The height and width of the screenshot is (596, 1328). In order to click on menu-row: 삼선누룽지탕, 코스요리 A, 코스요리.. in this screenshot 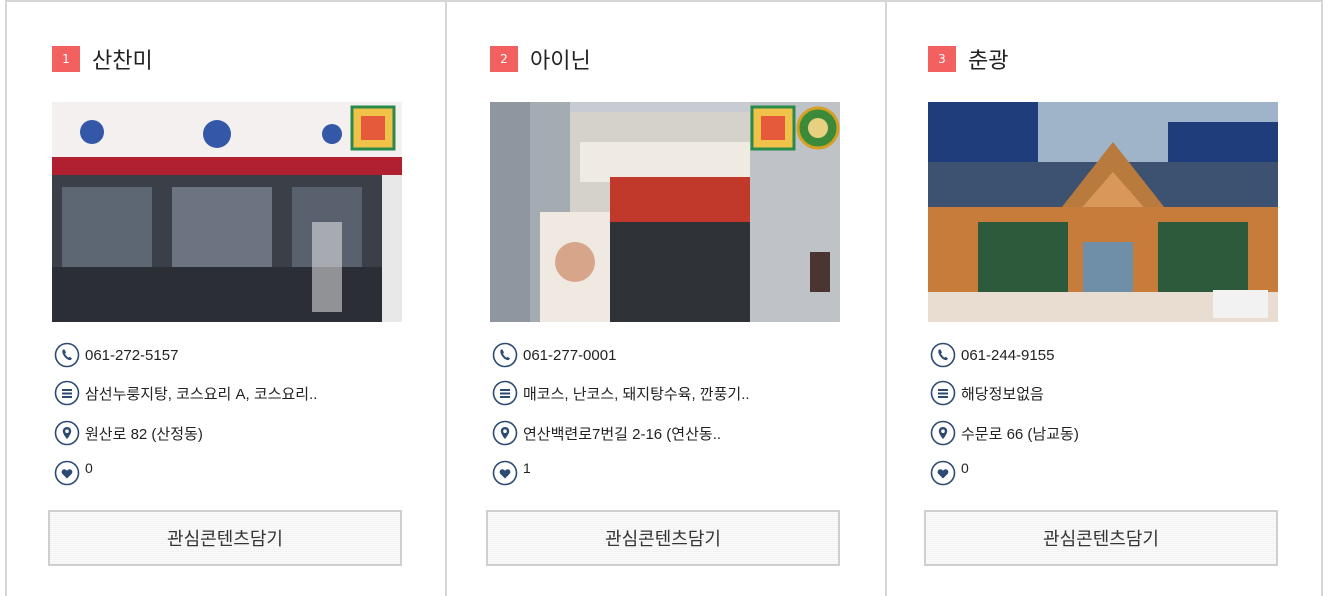, I will do `click(227, 393)`.